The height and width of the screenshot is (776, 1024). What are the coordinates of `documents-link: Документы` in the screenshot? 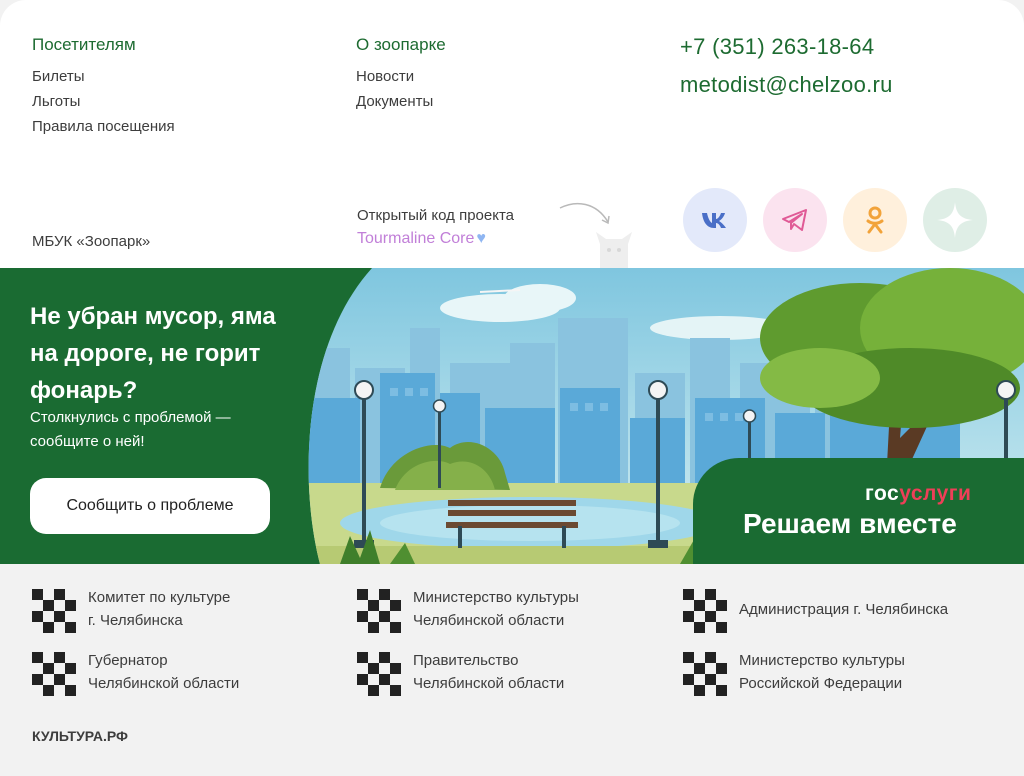 It's located at (401, 101).